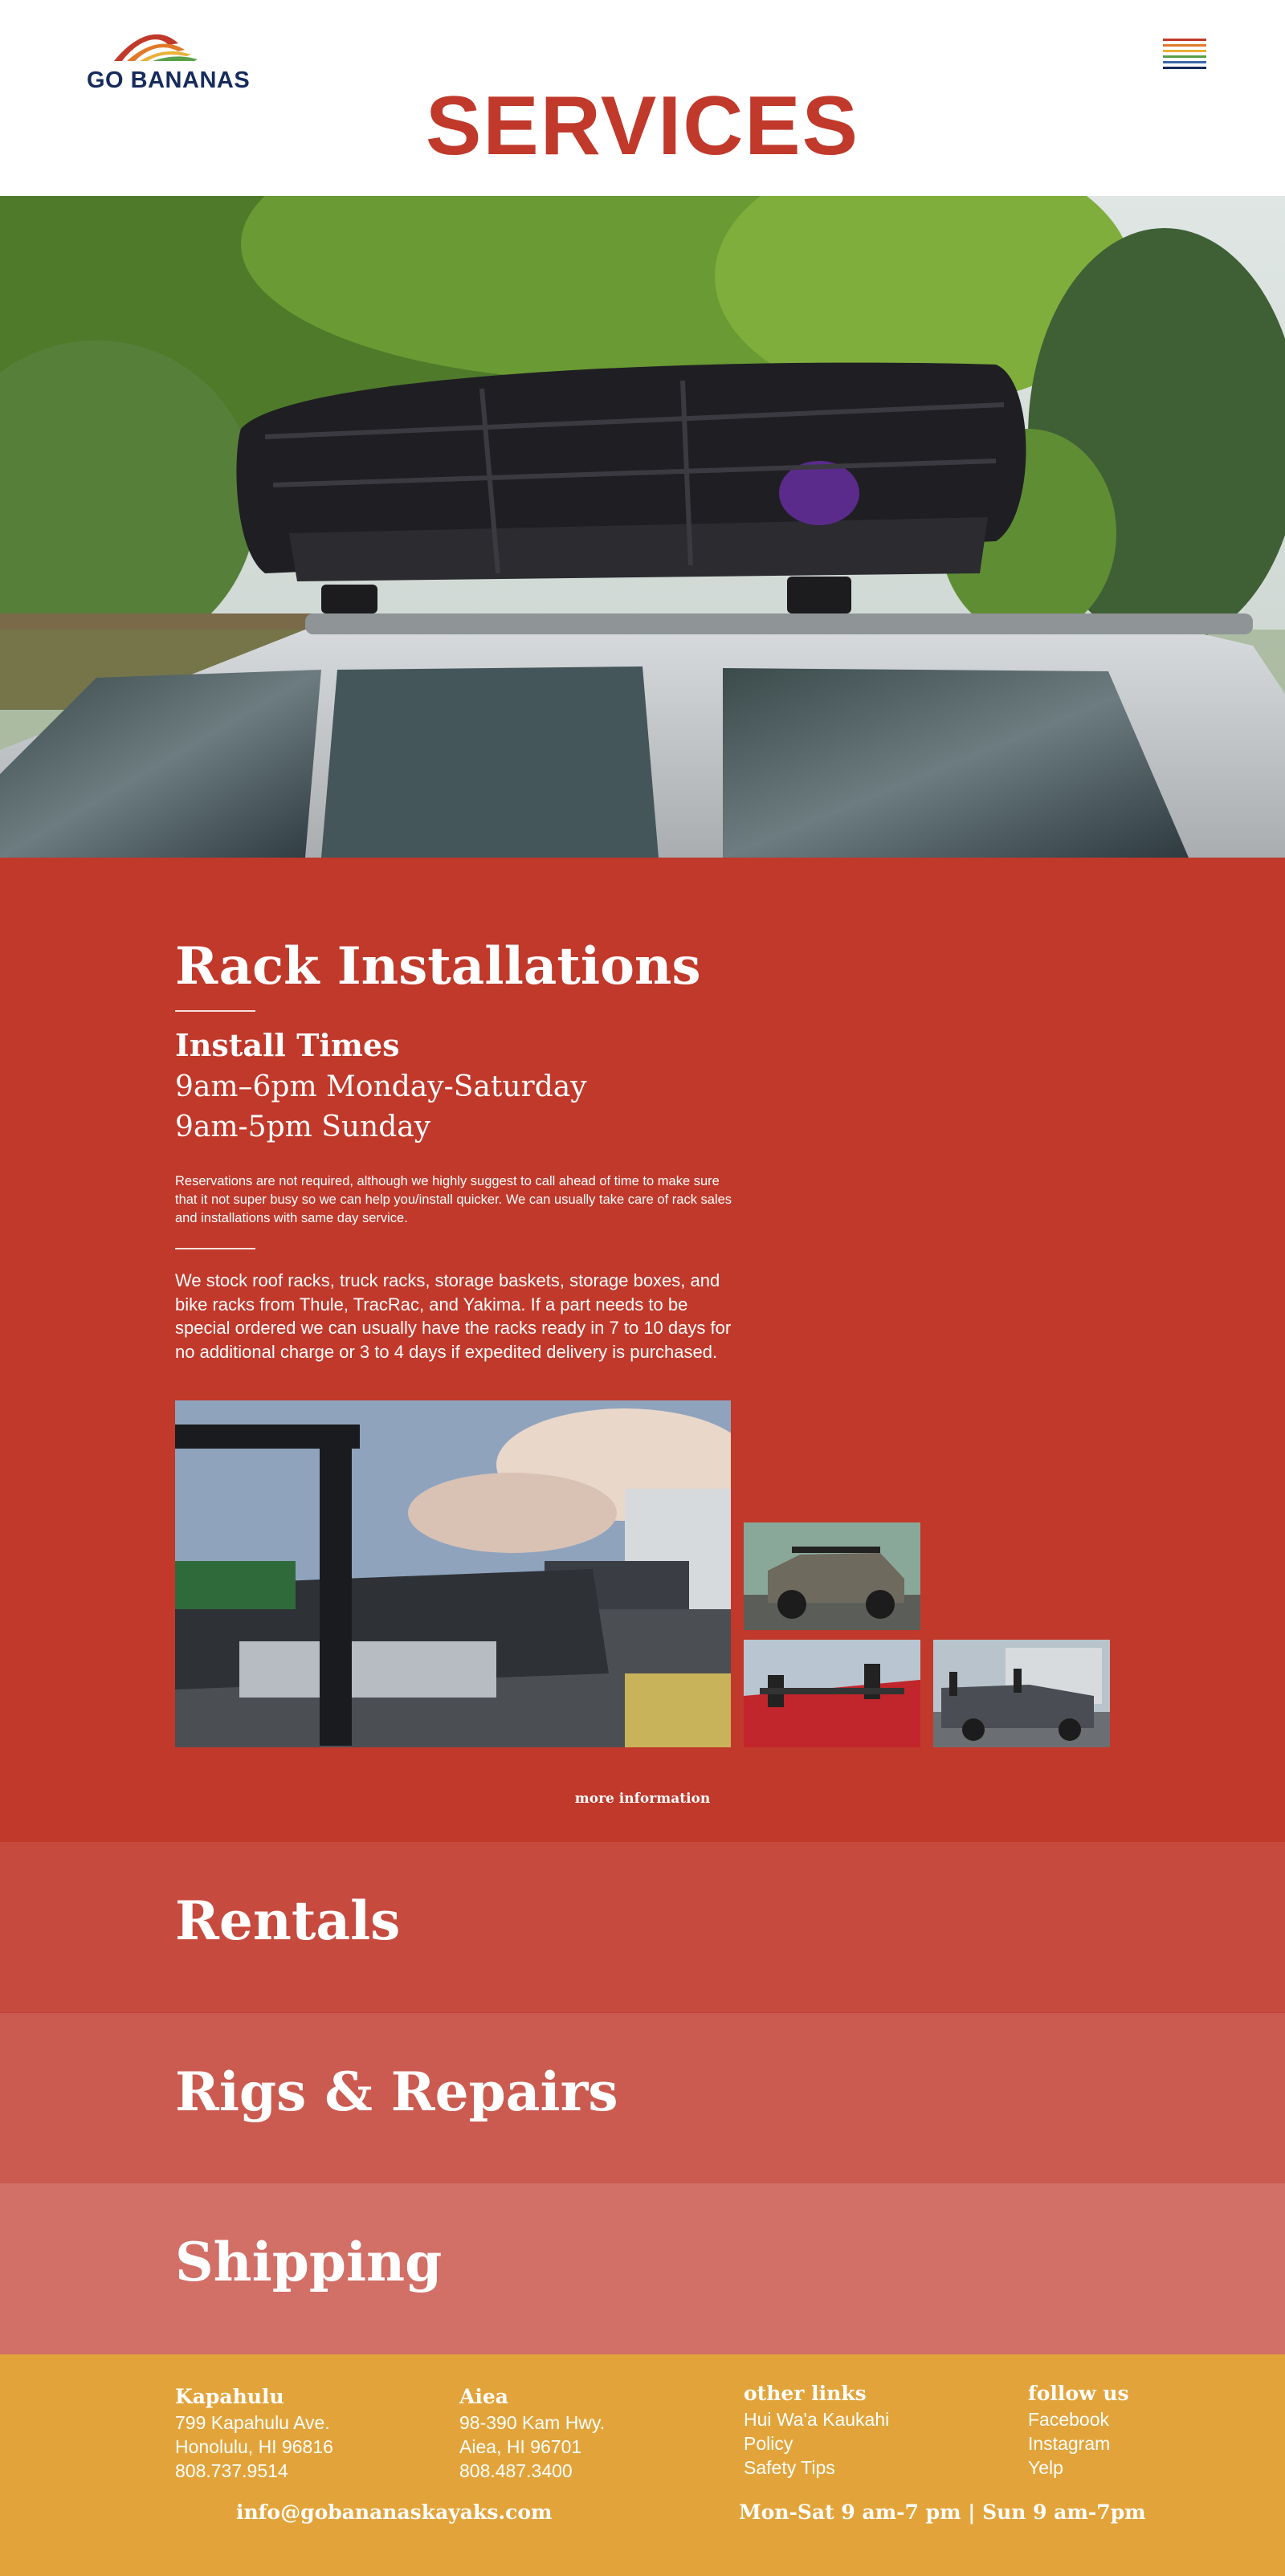  I want to click on install-times-label: Install Times, so click(287, 1045).